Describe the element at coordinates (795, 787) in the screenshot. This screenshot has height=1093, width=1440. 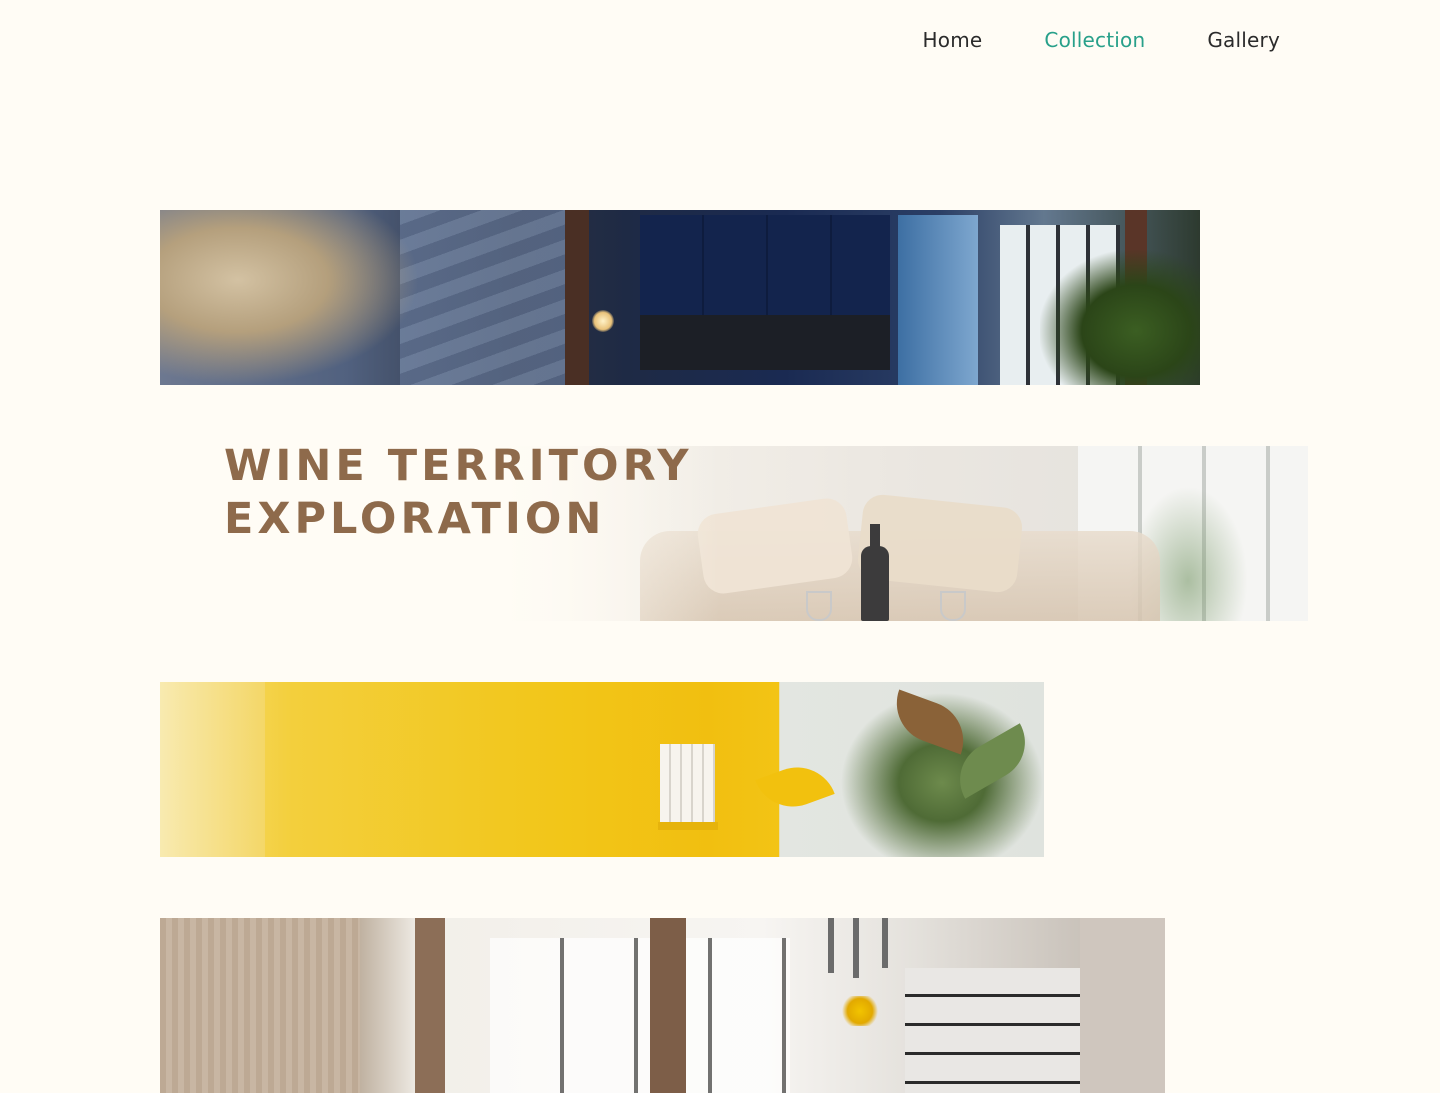
I see `yellow-lamp` at that location.